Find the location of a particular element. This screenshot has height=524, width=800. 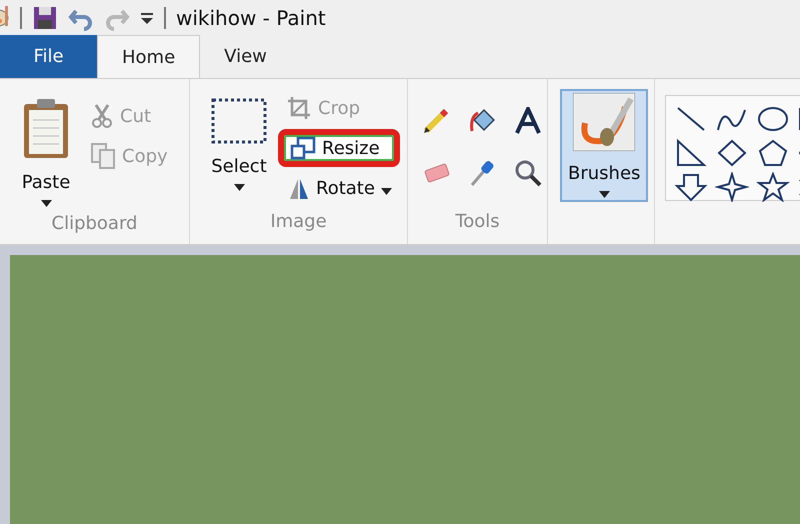

group-label: Tools is located at coordinates (477, 222).